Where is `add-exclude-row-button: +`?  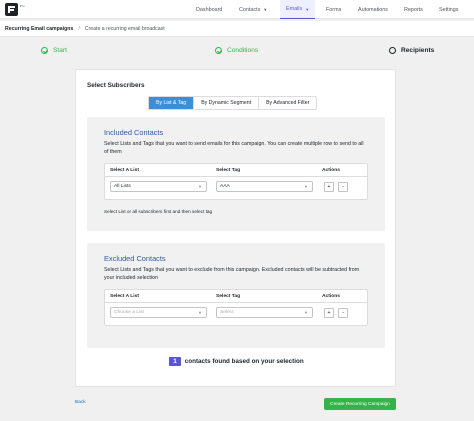
add-exclude-row-button: + is located at coordinates (329, 313).